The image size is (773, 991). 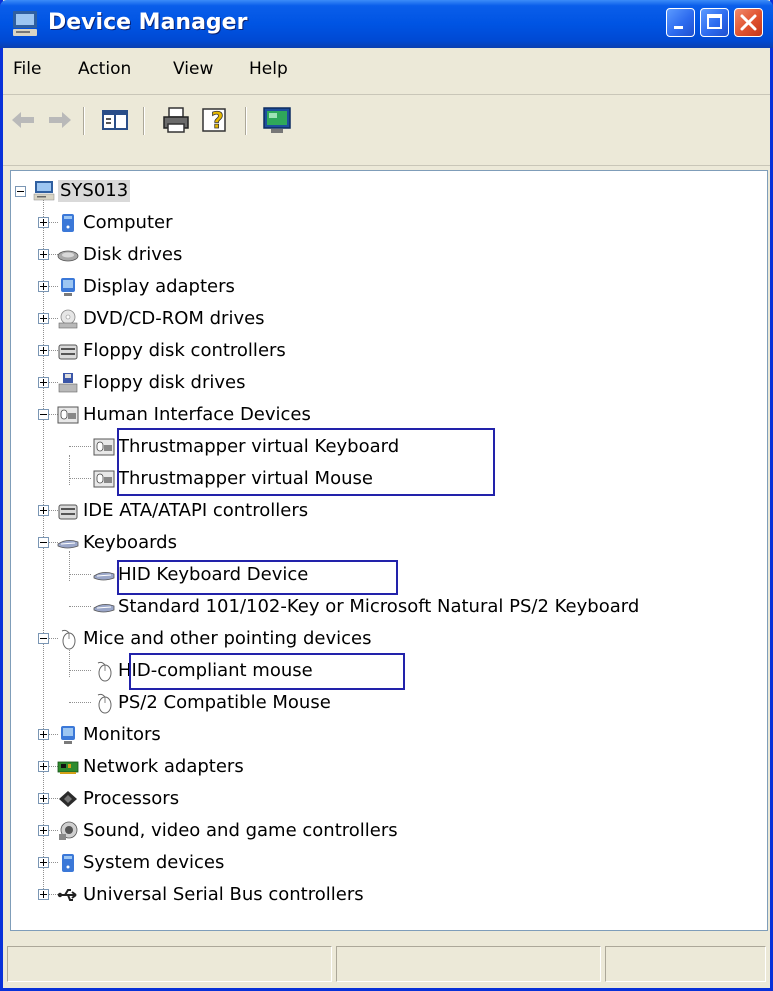 What do you see at coordinates (68, 256) in the screenshot?
I see `disk-drive-icon` at bounding box center [68, 256].